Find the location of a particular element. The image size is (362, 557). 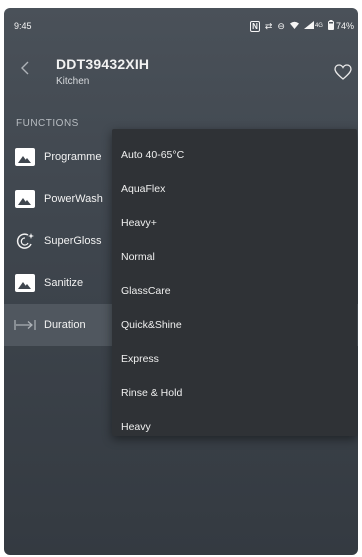

appliance-location: Kitchen is located at coordinates (73, 81).